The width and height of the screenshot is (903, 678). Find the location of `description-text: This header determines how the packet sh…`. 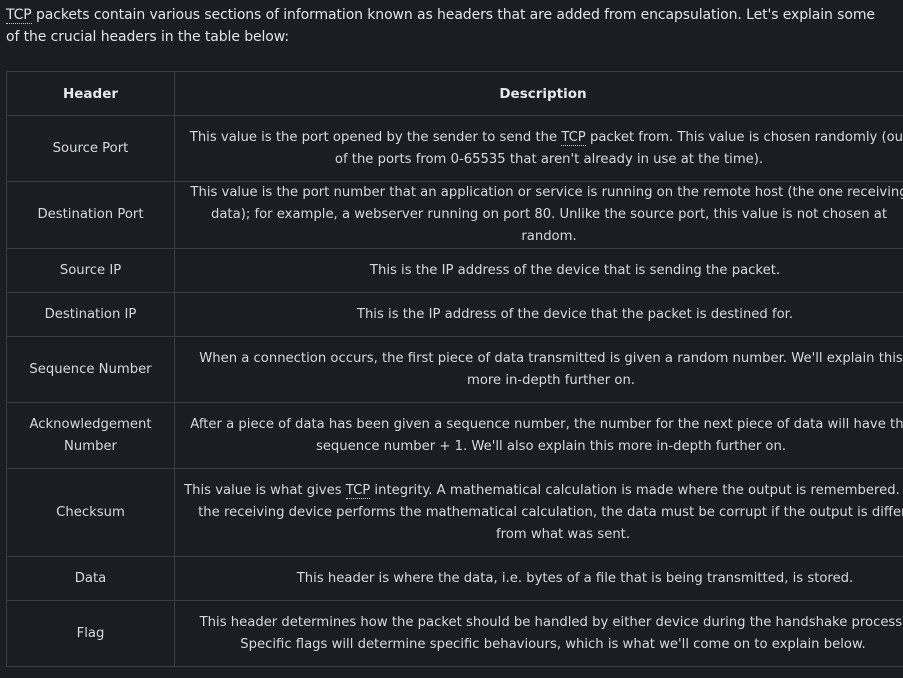

description-text: This header determines how the packet sh… is located at coordinates (551, 633).